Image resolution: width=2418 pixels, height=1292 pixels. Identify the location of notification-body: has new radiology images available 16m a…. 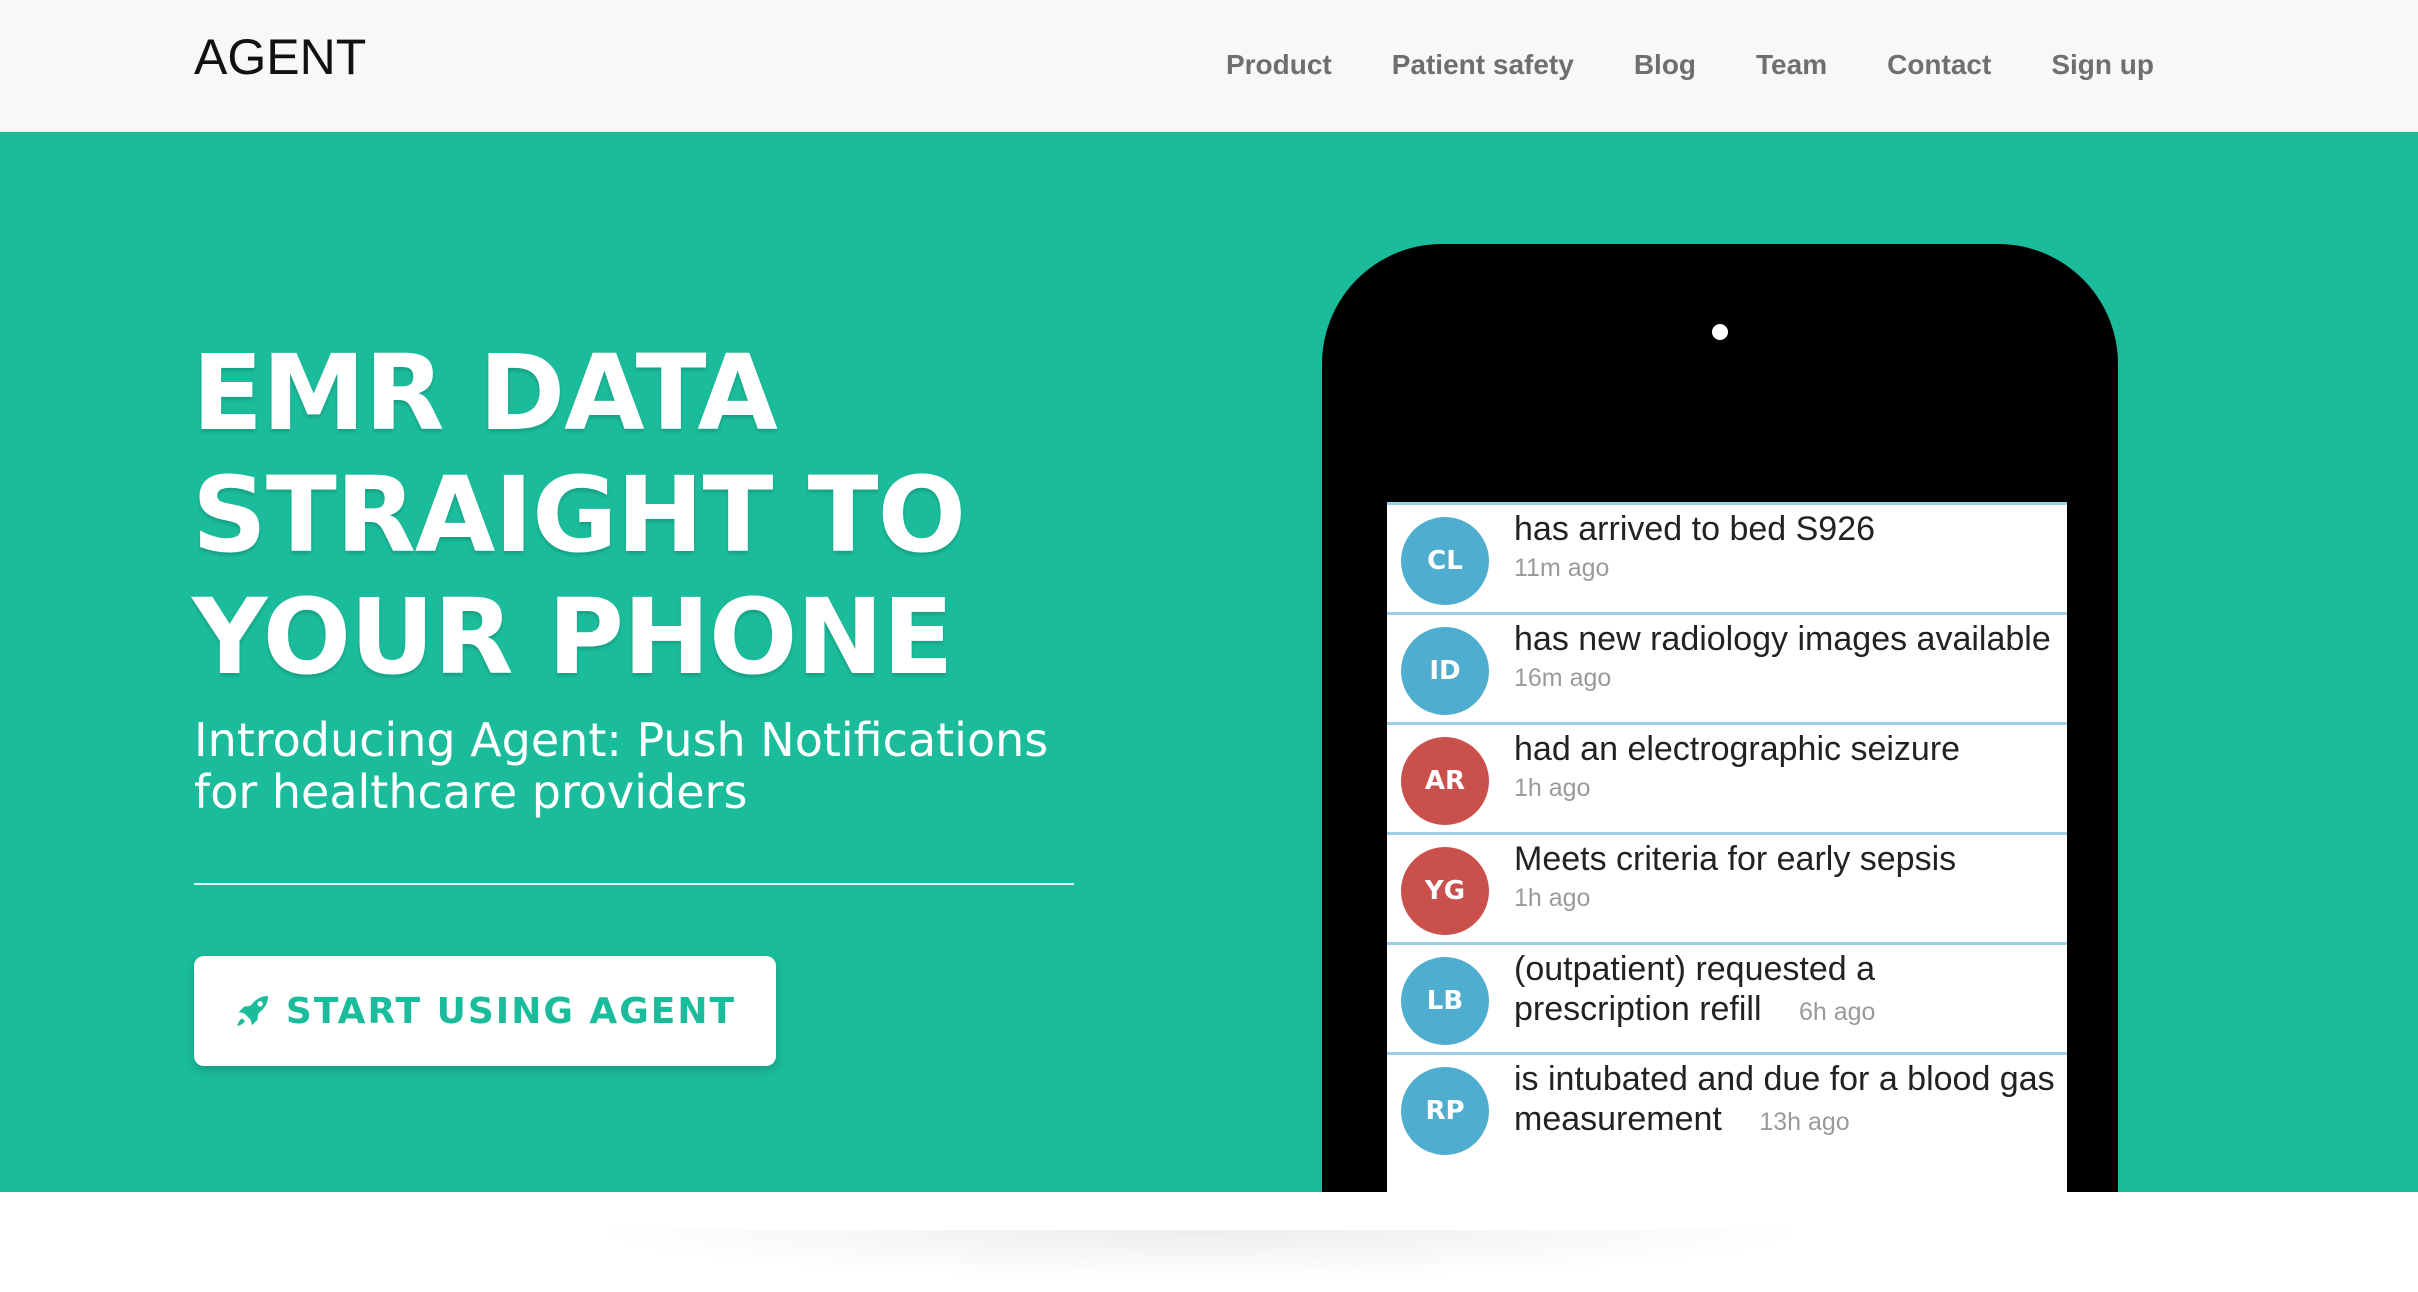
(1786, 656).